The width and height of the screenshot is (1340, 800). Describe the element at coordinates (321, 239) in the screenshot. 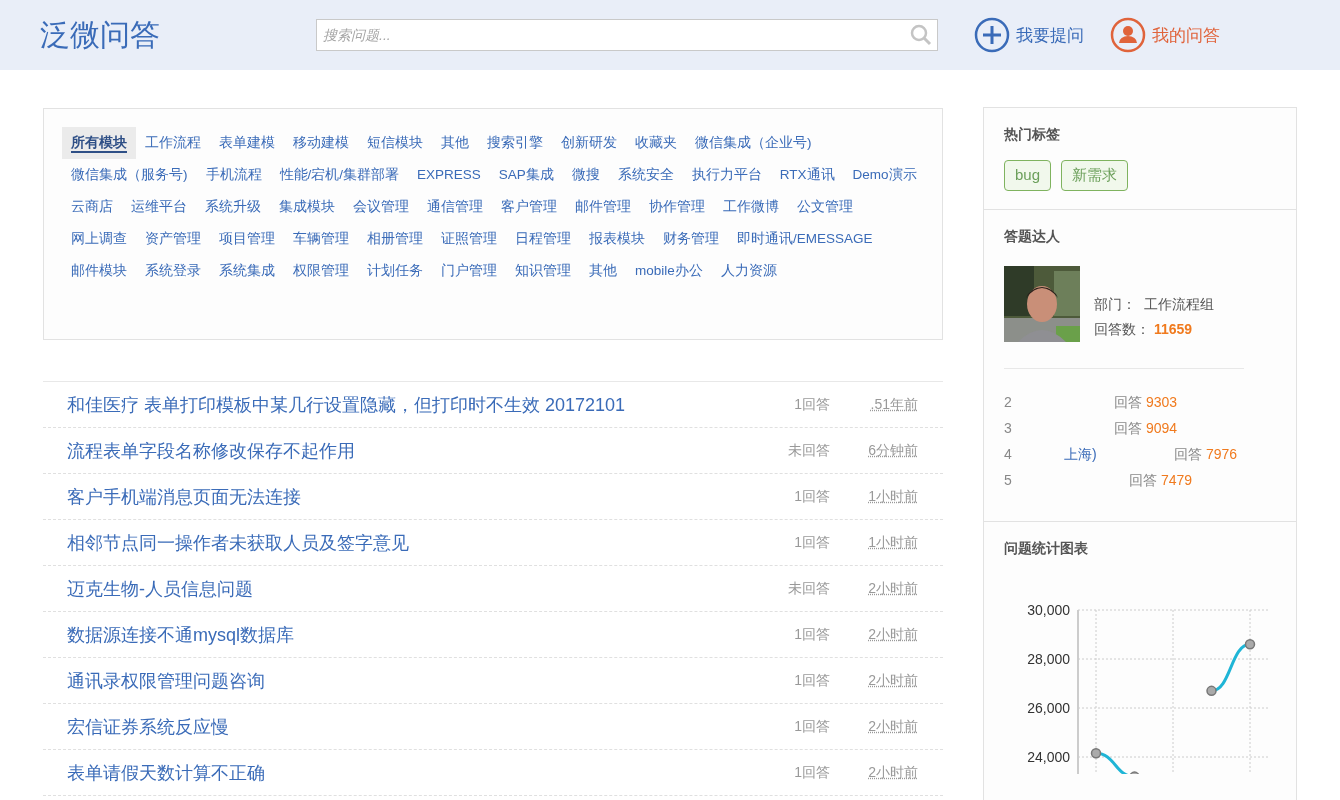

I see `module-tab: 车辆管理` at that location.